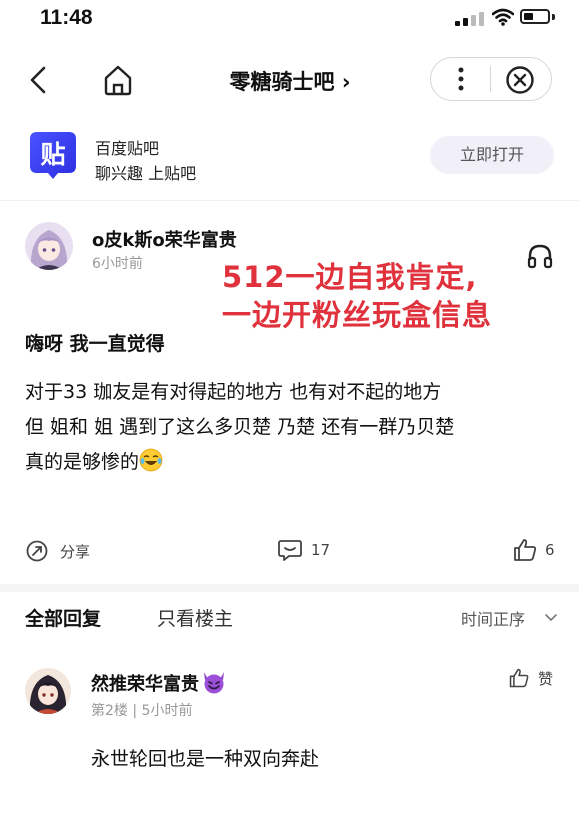  I want to click on svg-text: 贴, so click(52, 154).